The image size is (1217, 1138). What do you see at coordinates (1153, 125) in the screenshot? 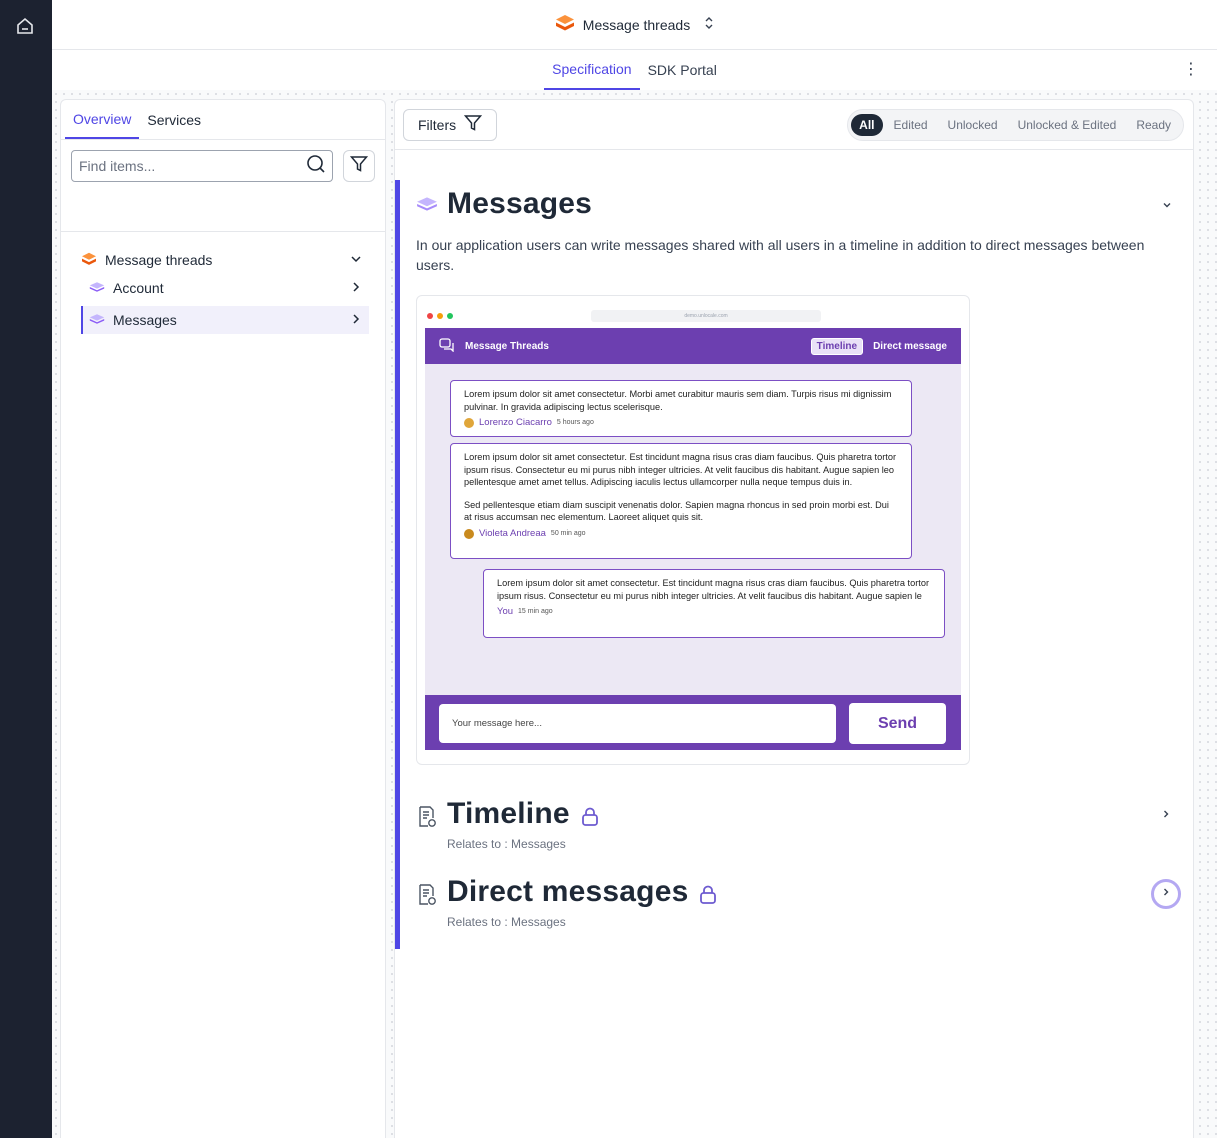
I see `status-filter-ready: Ready` at bounding box center [1153, 125].